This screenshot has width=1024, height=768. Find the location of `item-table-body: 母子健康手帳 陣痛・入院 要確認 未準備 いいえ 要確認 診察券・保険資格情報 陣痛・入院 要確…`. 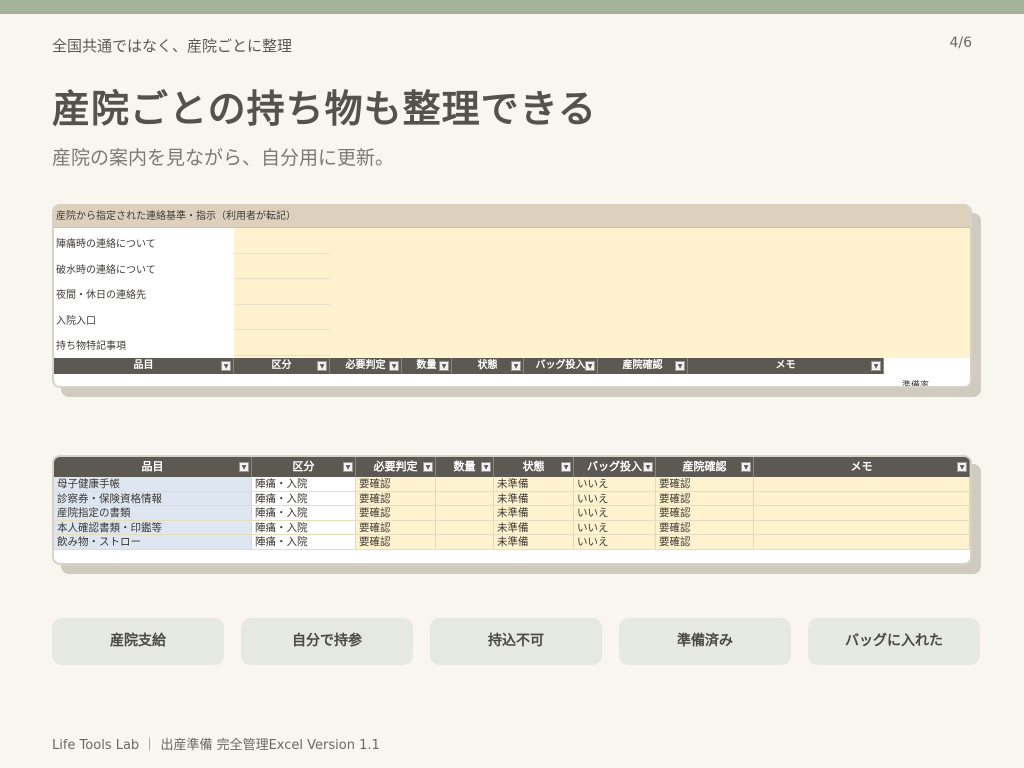

item-table-body: 母子健康手帳 陣痛・入院 要確認 未準備 いいえ 要確認 診察券・保険資格情報 陣痛・入院 要確… is located at coordinates (512, 513).